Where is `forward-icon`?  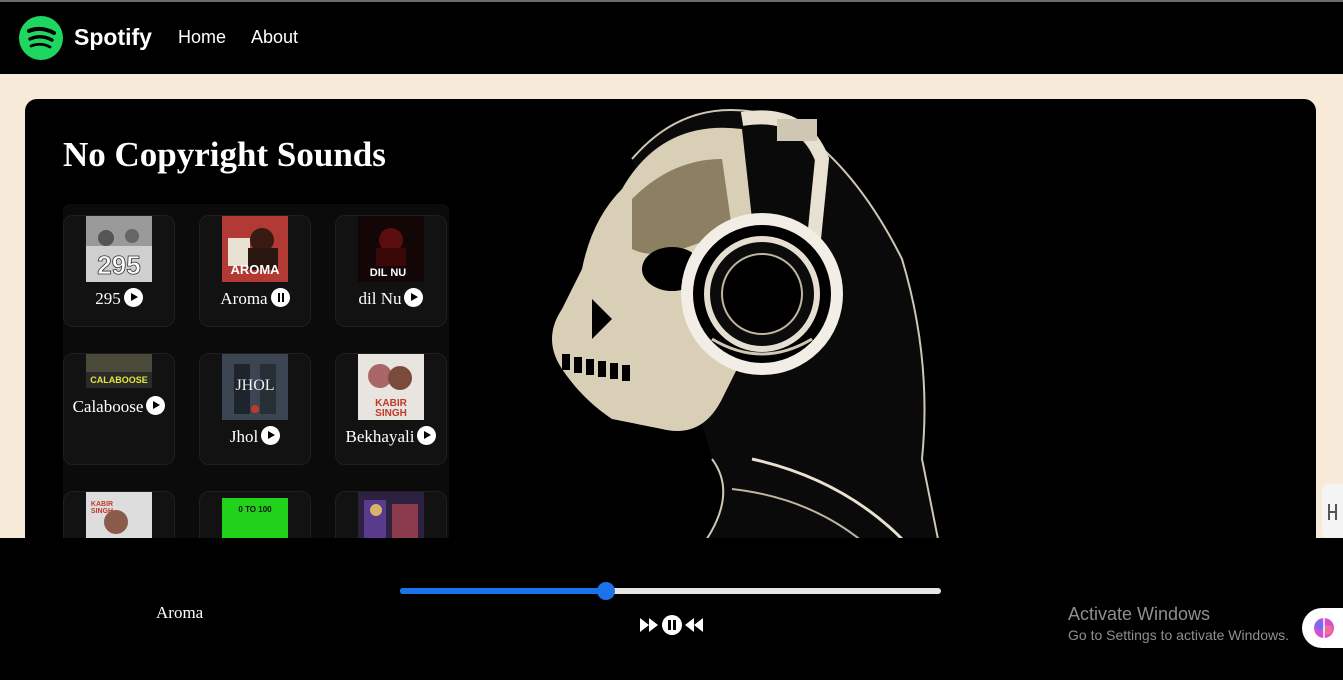
forward-icon is located at coordinates (649, 625).